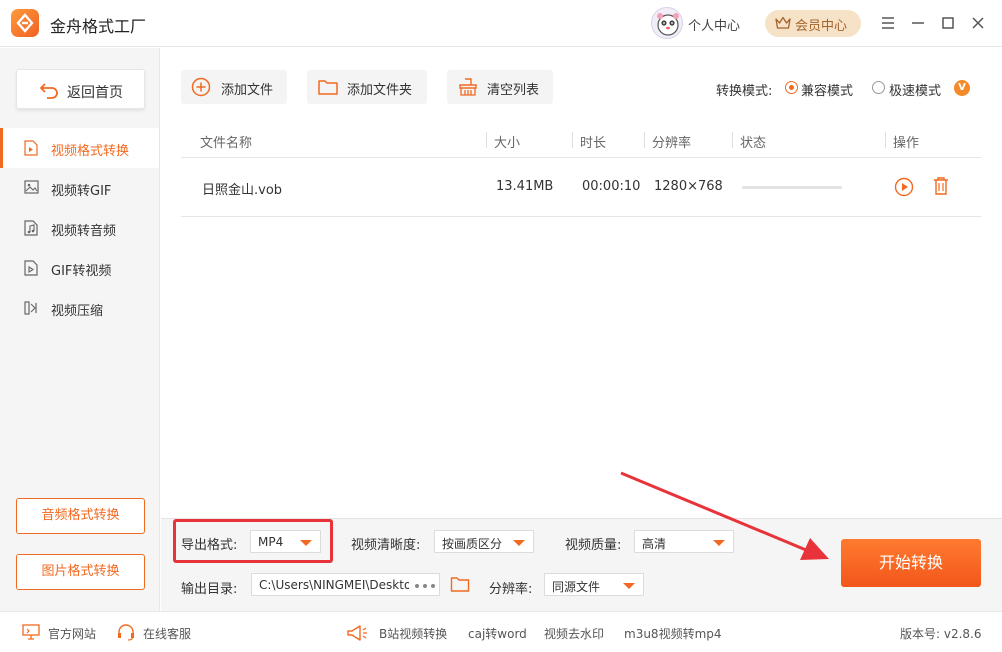 The width and height of the screenshot is (1002, 652). I want to click on app-logo-icon, so click(25, 23).